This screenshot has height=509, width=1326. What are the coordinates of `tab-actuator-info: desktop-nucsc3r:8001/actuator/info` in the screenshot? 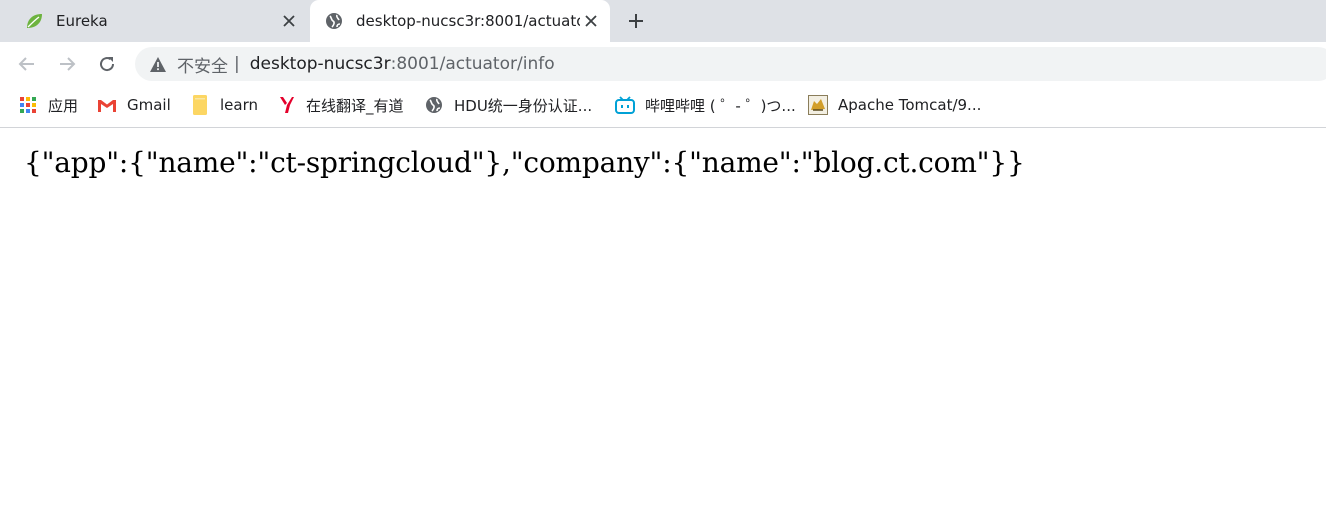 It's located at (460, 21).